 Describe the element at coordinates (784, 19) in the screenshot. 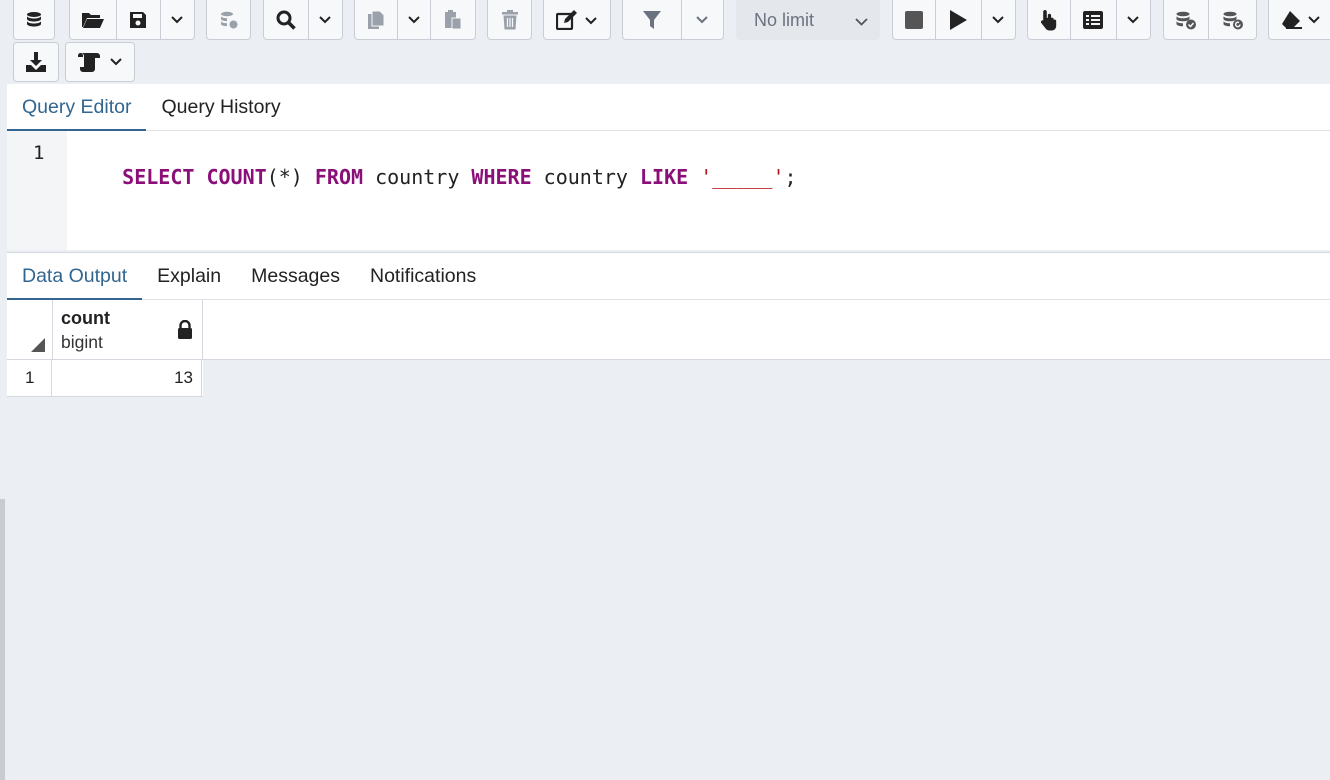

I see `row-limit-value: No limit` at that location.